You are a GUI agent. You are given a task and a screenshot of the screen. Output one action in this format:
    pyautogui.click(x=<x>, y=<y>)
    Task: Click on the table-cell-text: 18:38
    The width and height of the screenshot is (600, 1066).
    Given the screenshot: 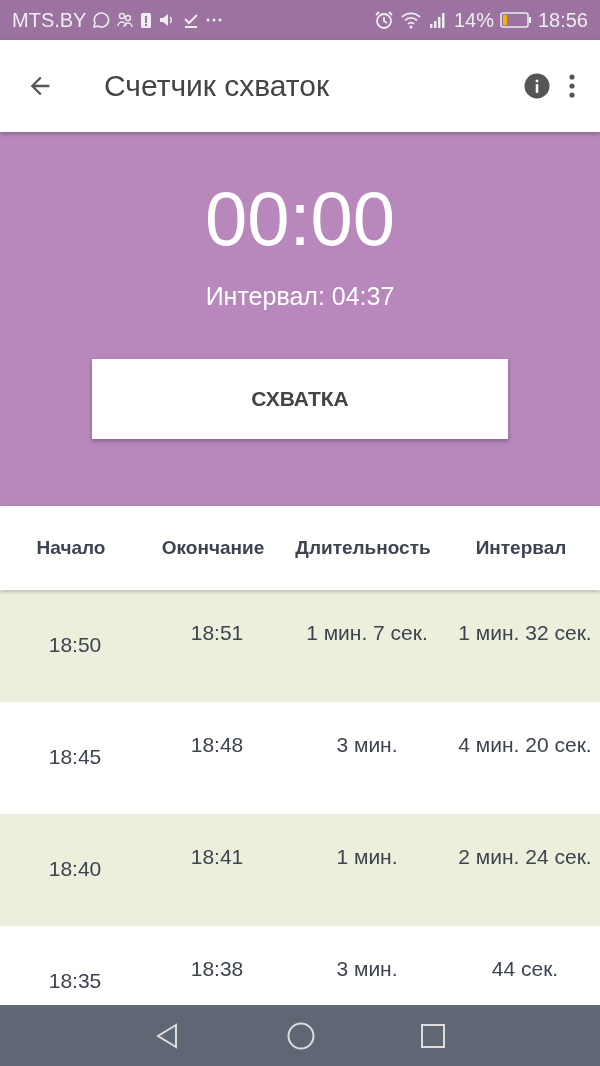 What is the action you would take?
    pyautogui.click(x=217, y=969)
    